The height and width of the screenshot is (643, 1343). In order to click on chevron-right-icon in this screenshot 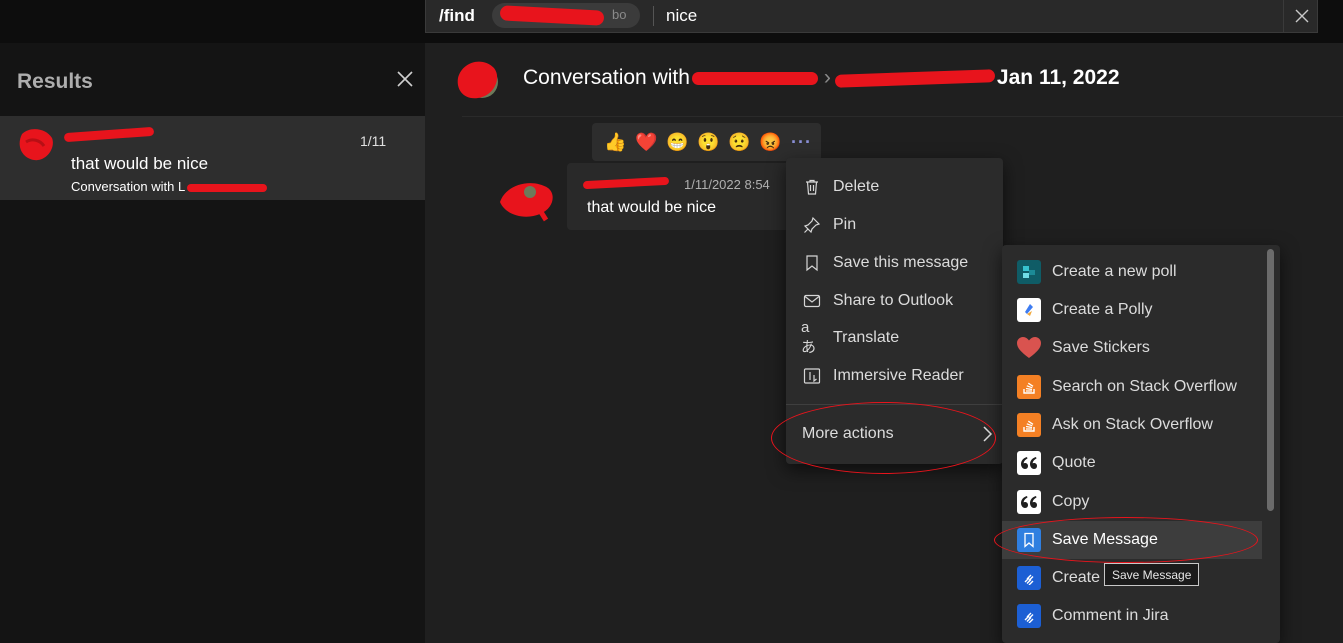, I will do `click(988, 434)`.